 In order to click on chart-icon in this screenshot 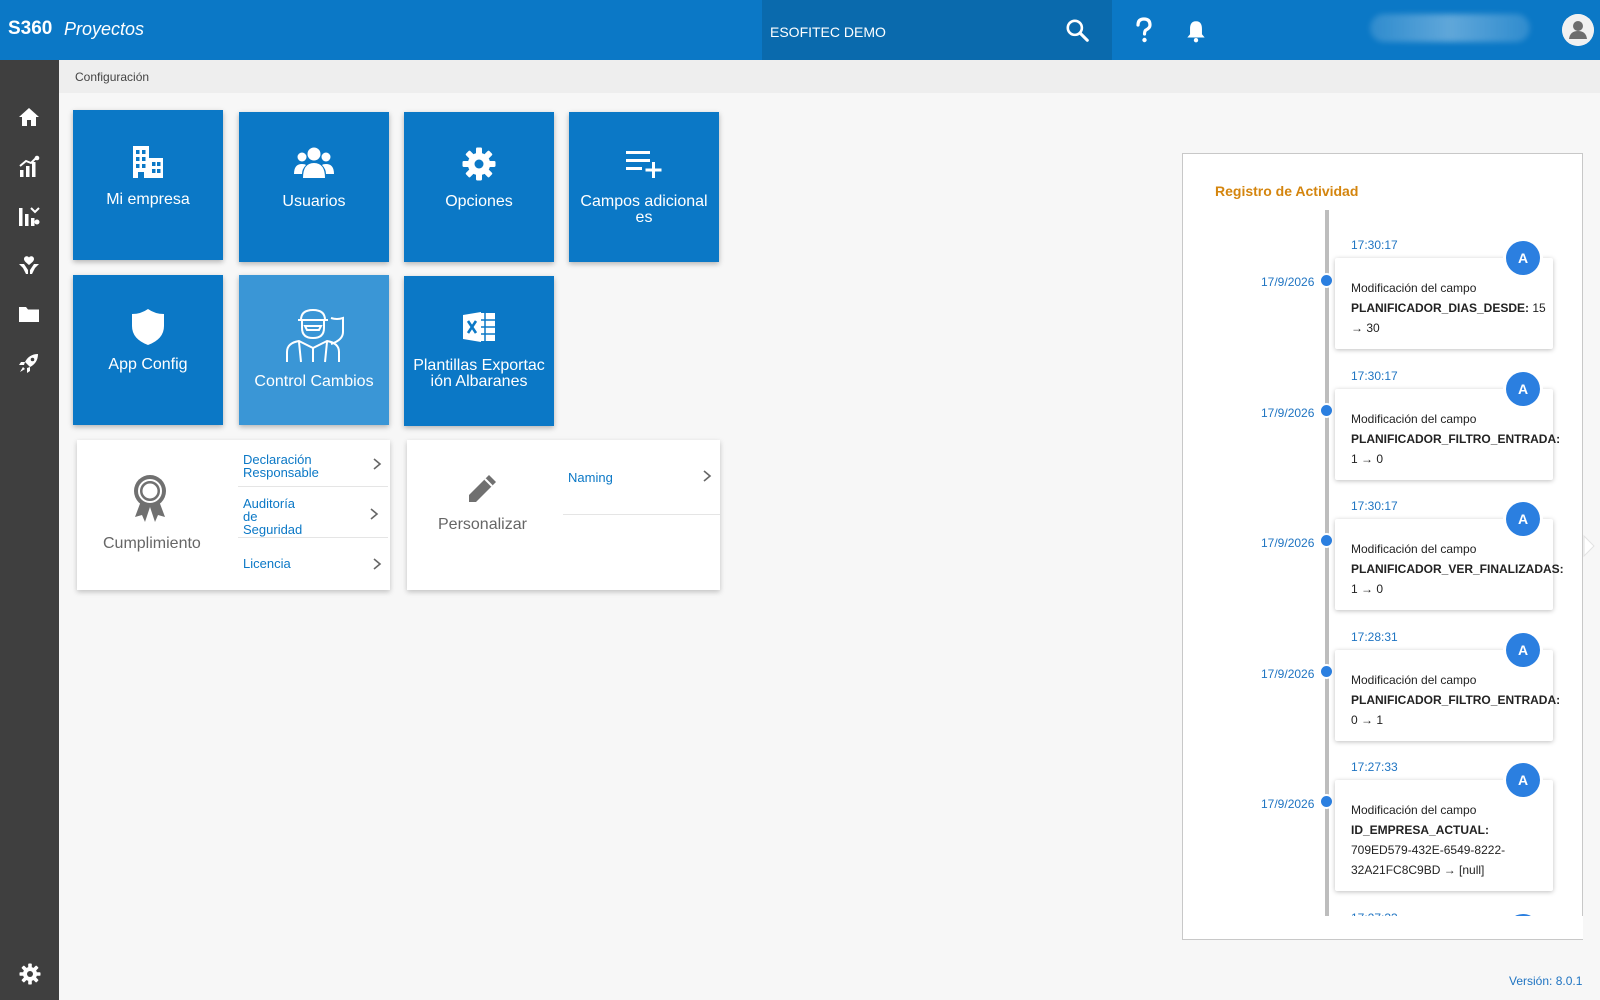, I will do `click(29, 167)`.